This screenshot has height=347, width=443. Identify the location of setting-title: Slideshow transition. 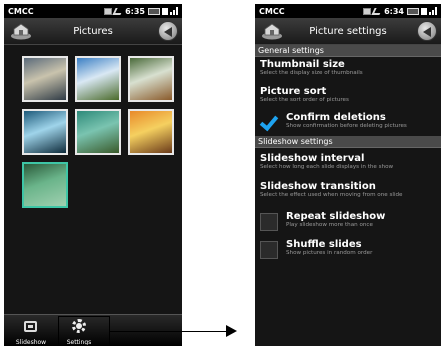
(318, 186).